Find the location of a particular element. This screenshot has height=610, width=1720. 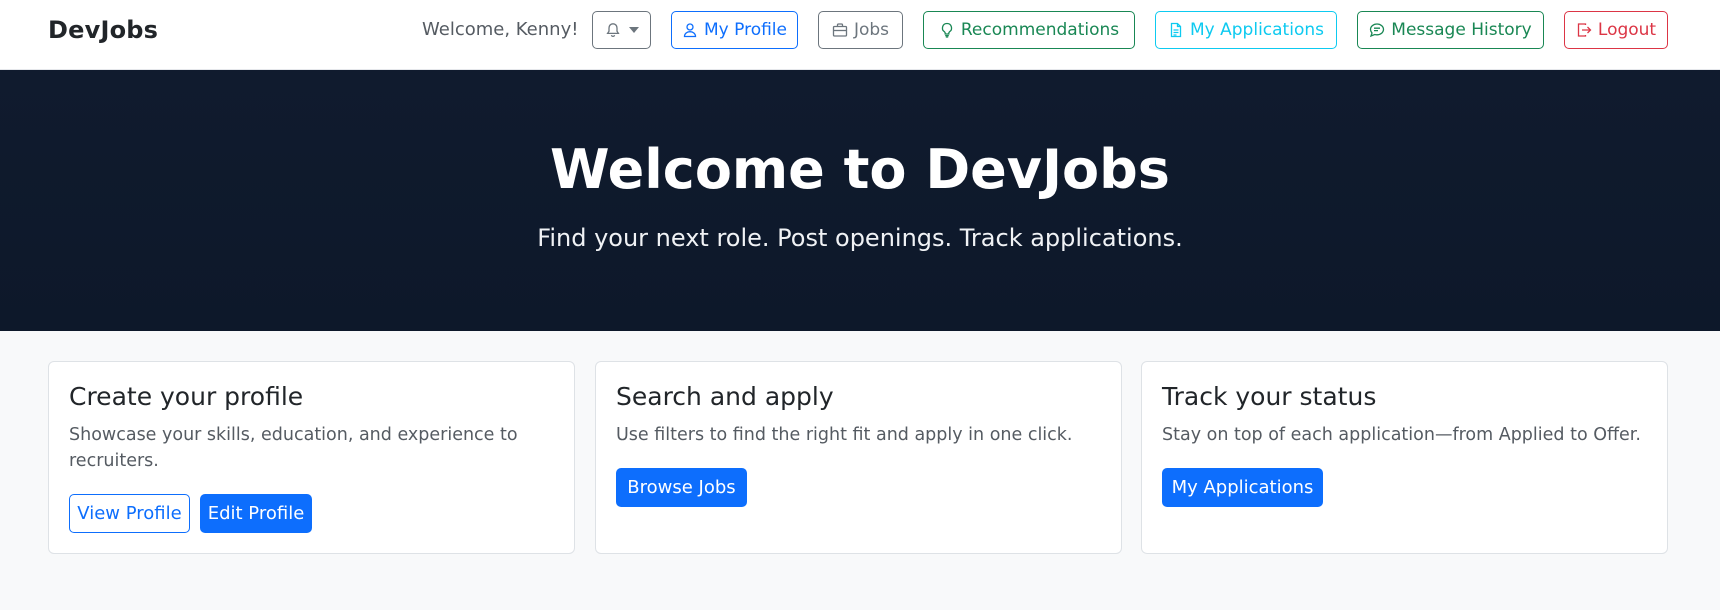

document-icon is located at coordinates (1176, 30).